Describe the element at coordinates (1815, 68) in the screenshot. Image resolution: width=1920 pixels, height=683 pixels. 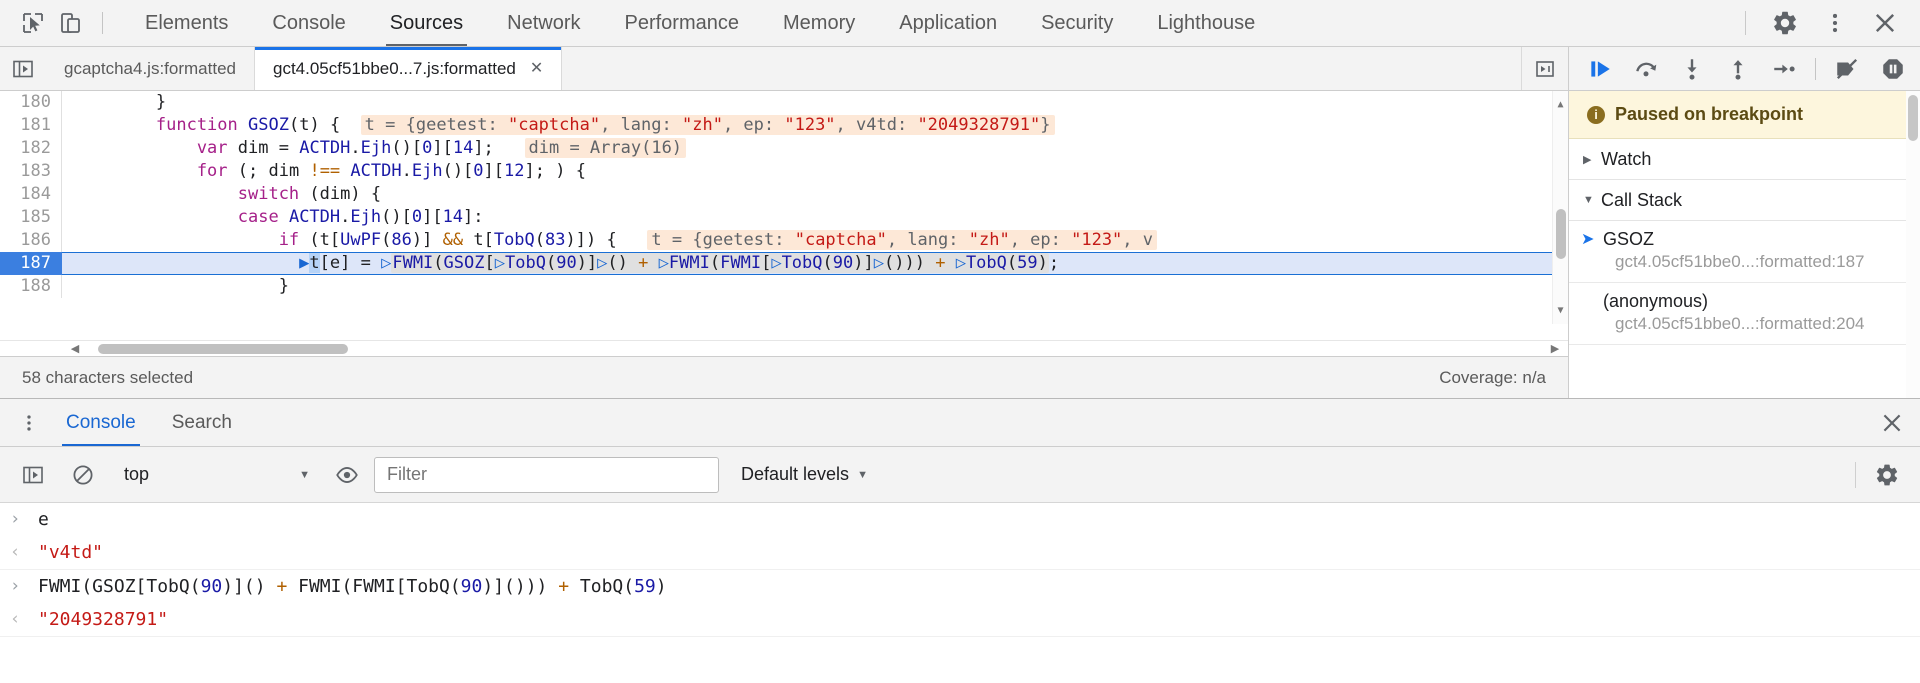
I see `debugger-divider` at that location.